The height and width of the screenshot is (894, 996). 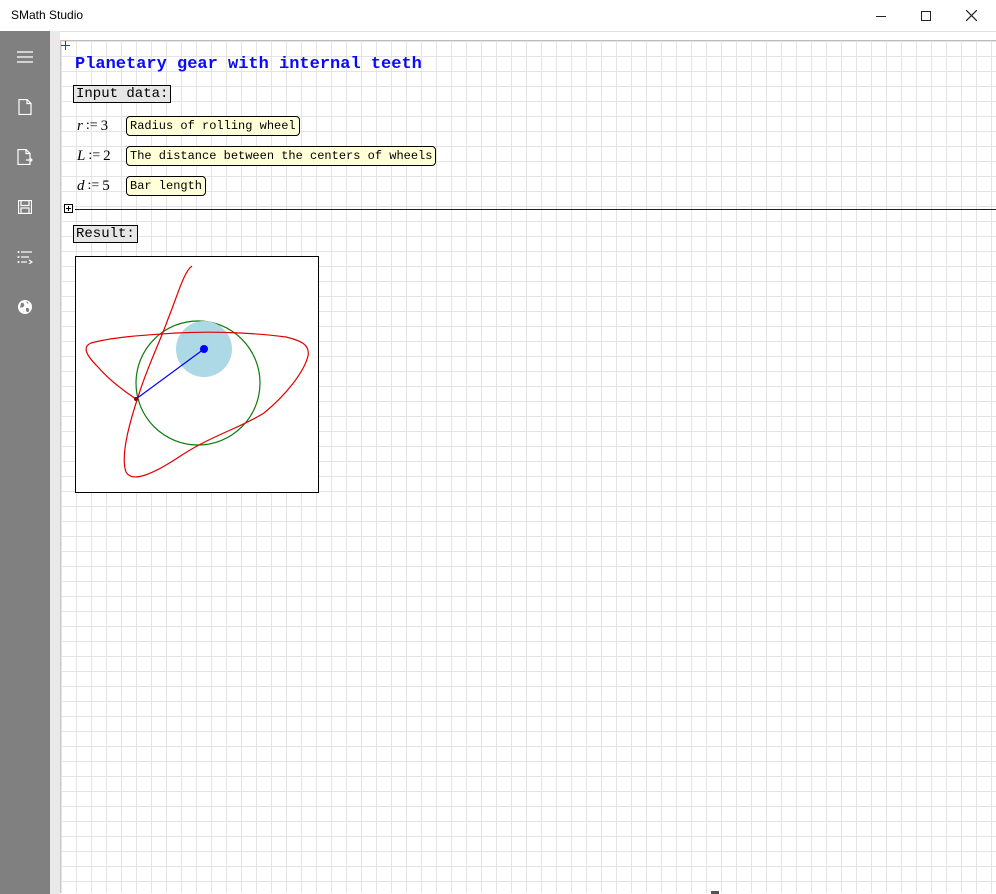 I want to click on plot-canvas, so click(x=197, y=371).